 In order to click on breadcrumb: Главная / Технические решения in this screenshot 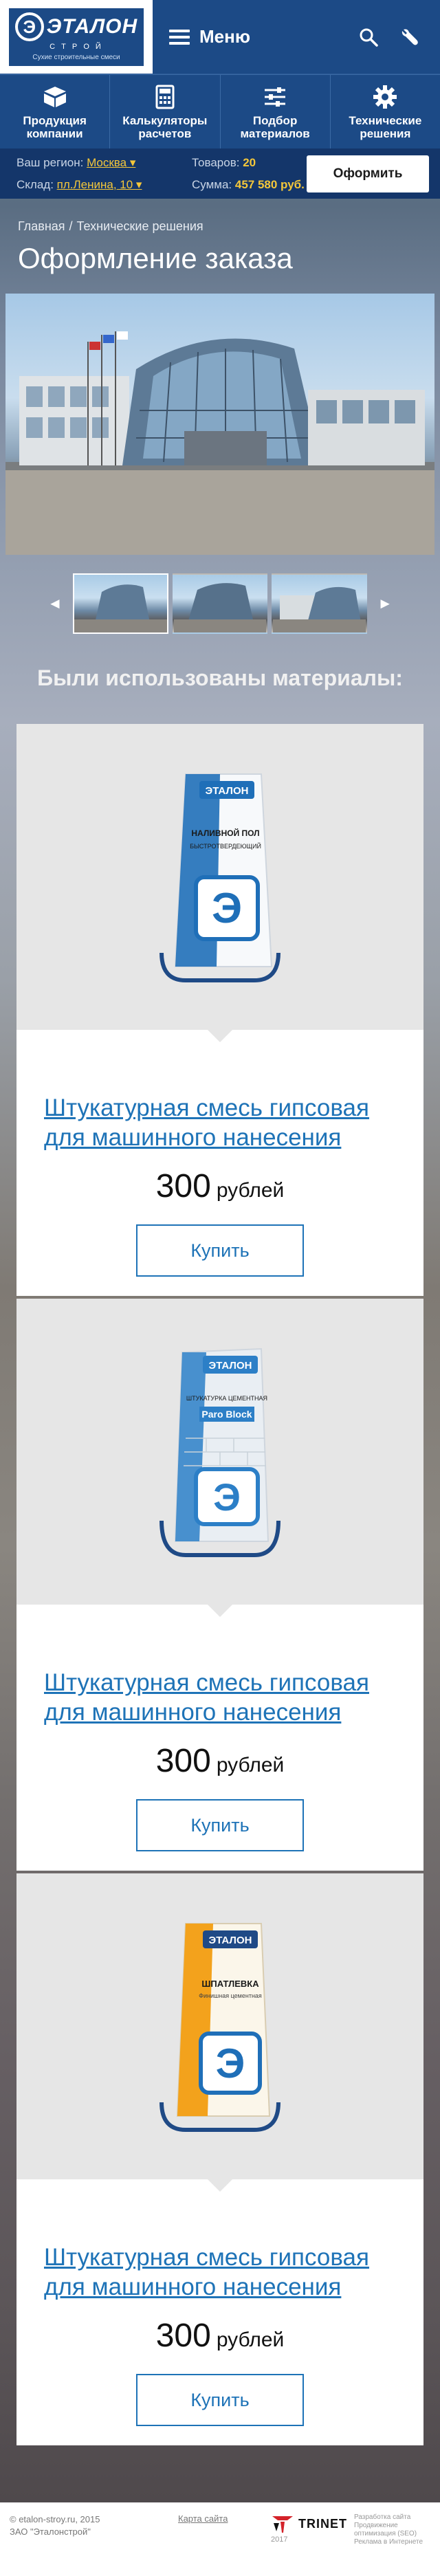, I will do `click(229, 226)`.